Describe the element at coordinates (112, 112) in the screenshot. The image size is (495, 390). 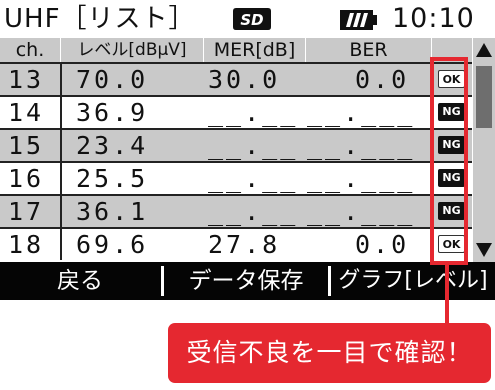
I see `level-cell: 36.9` at that location.